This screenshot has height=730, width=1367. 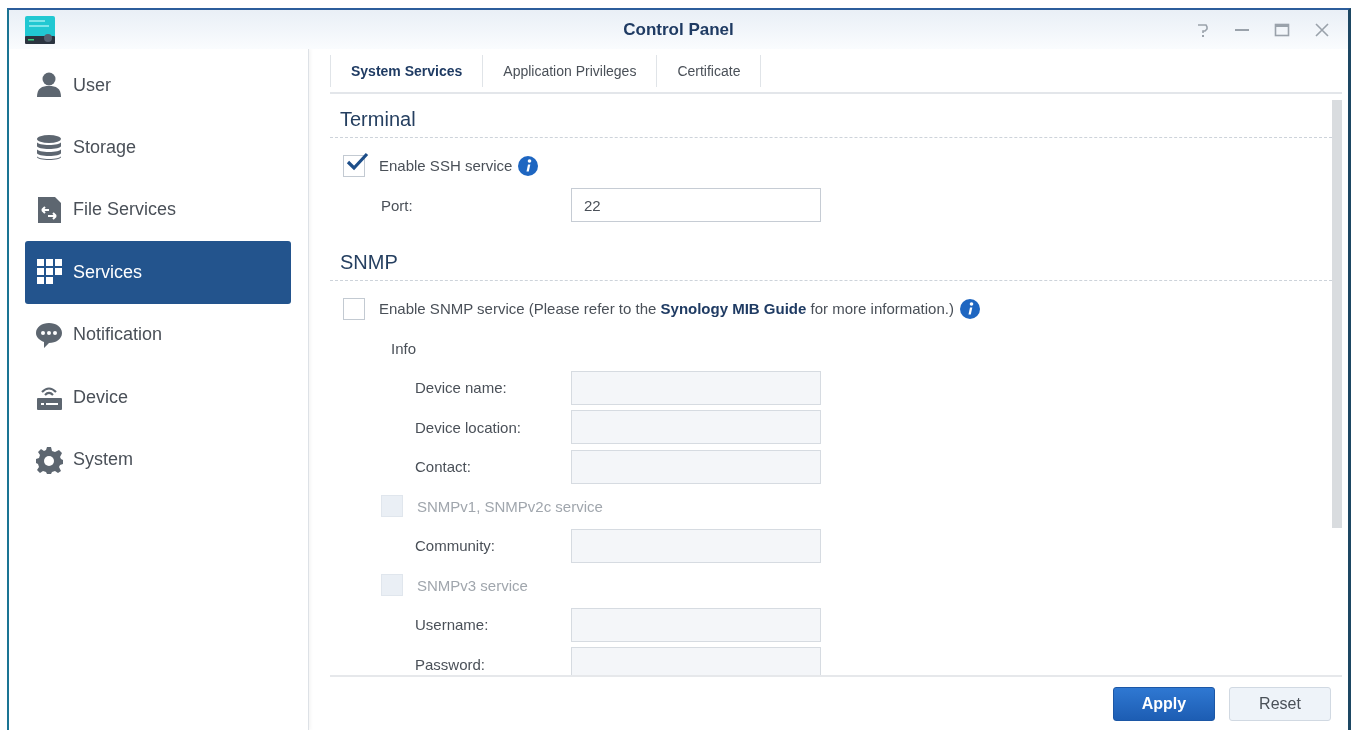 I want to click on sidebar-item: User, so click(x=158, y=85).